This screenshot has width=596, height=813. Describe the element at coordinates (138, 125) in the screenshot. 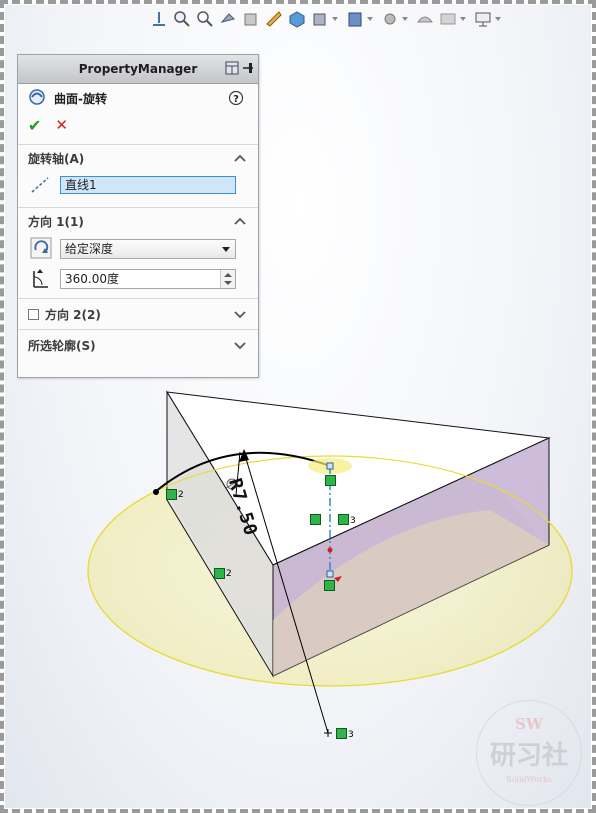

I see `ok-cancel-row: ✔ ✕` at that location.